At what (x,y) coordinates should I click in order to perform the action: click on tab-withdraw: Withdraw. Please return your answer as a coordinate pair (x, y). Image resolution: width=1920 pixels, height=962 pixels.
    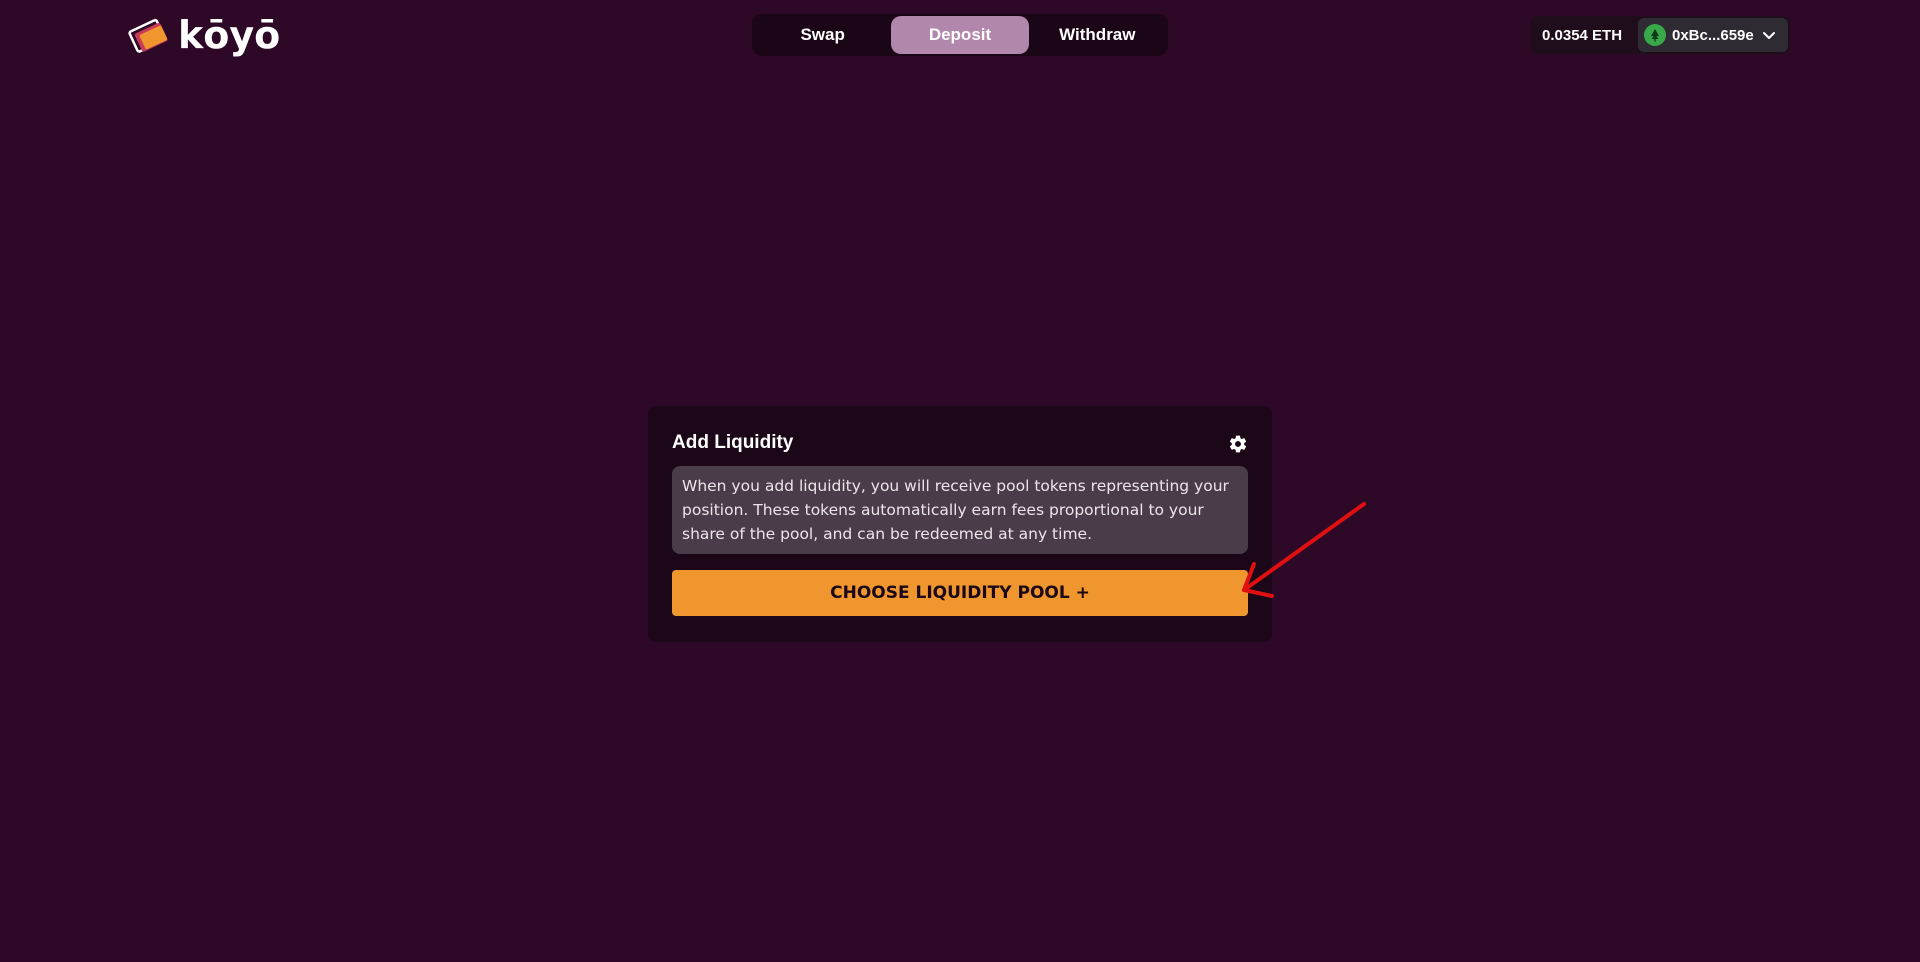
    Looking at the image, I should click on (1097, 35).